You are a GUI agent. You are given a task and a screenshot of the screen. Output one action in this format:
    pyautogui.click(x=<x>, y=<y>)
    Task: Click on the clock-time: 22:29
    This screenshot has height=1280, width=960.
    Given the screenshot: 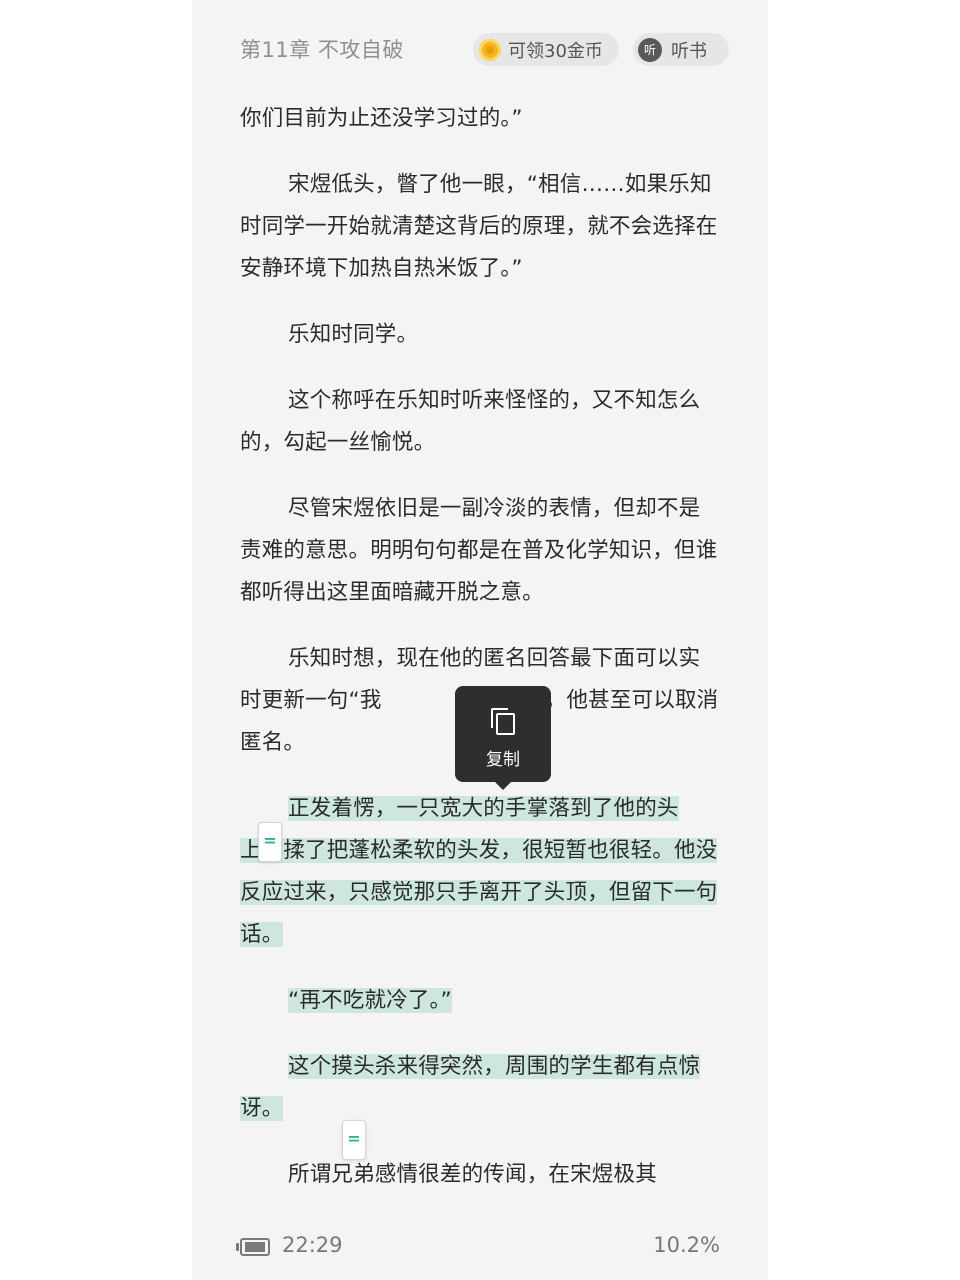 What is the action you would take?
    pyautogui.click(x=312, y=1245)
    